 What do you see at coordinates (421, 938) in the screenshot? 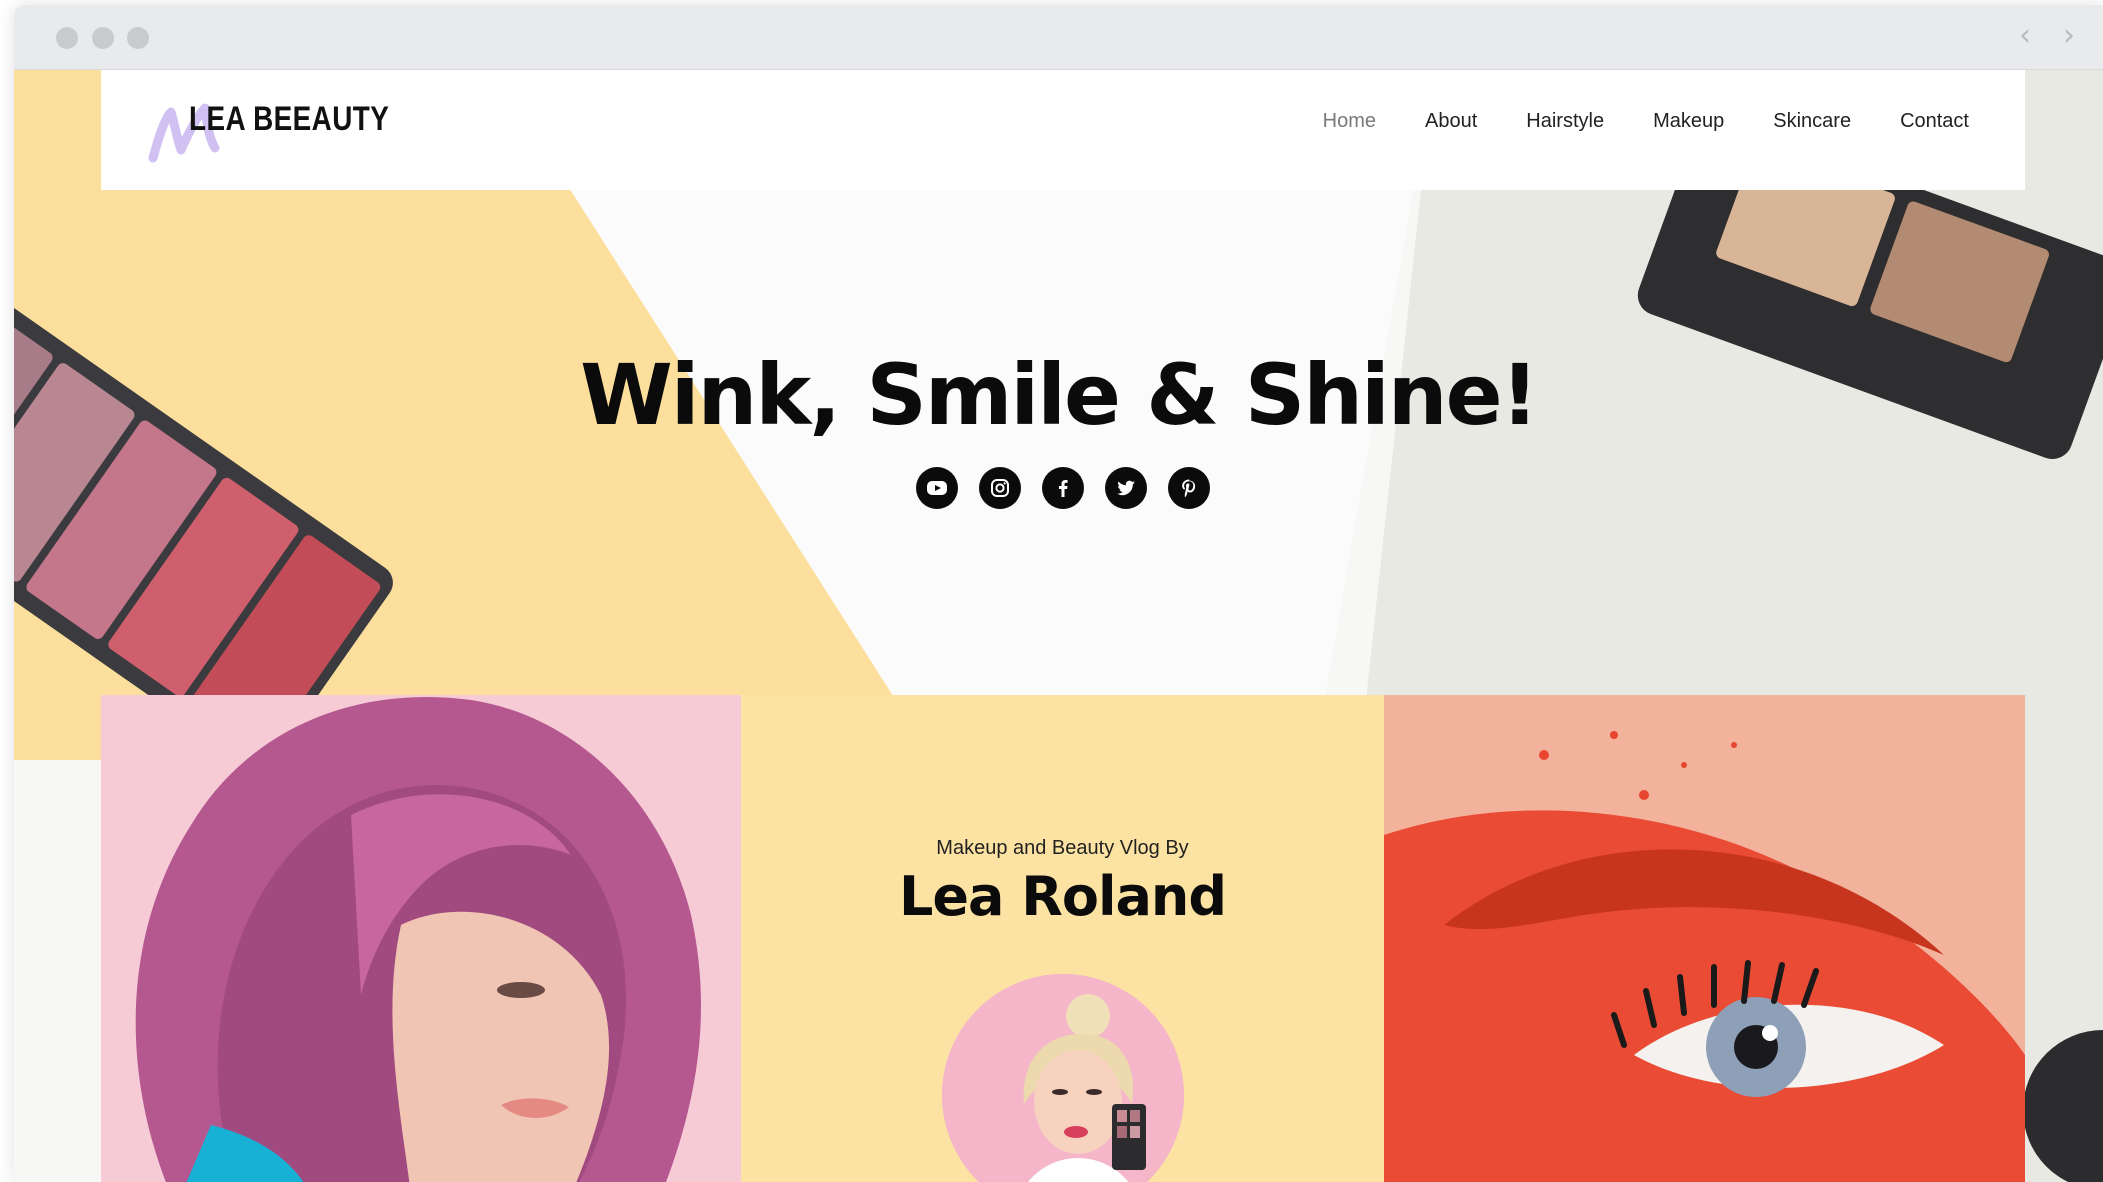
I see `pink-hair-photo` at bounding box center [421, 938].